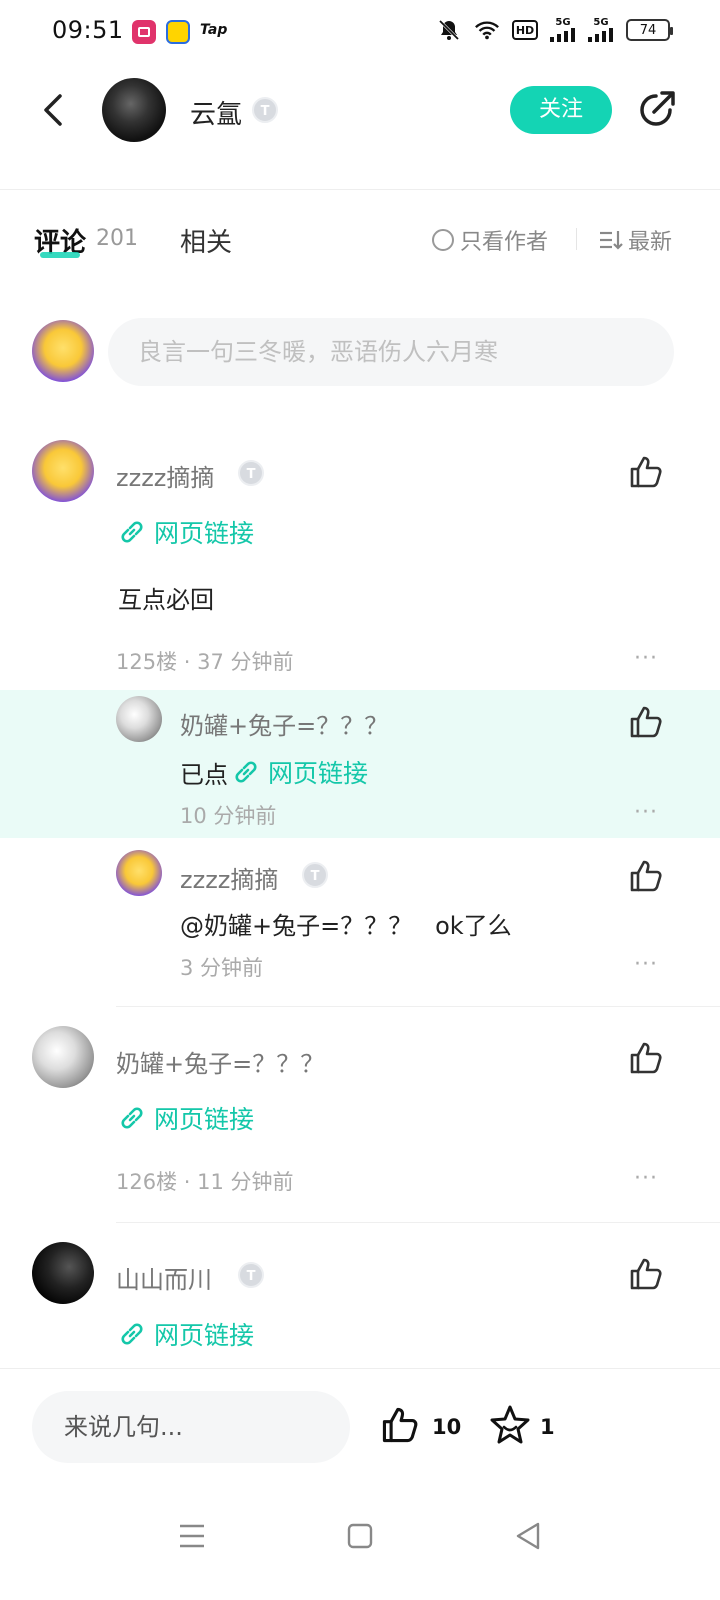 The height and width of the screenshot is (1600, 720). I want to click on replier-name: zzzz摘摘, so click(229, 877).